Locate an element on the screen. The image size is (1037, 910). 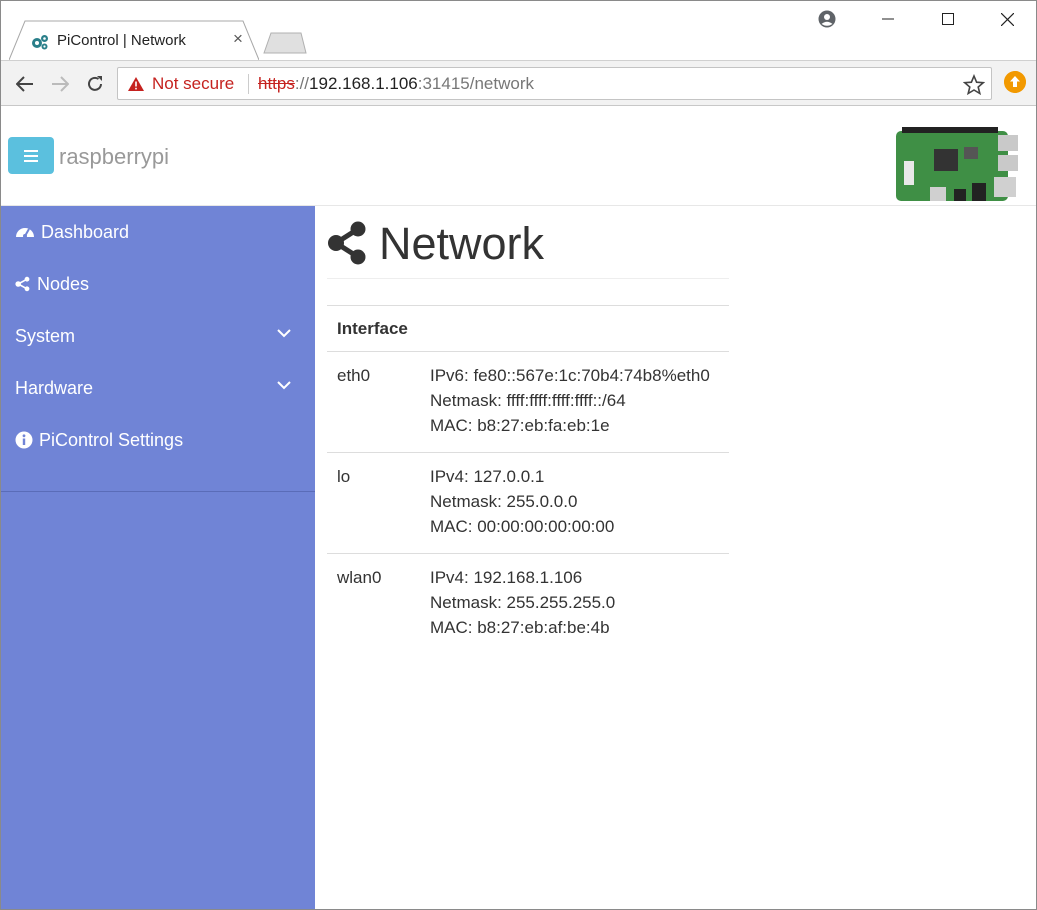
sidebar-item-nodes: Nodes is located at coordinates (158, 284).